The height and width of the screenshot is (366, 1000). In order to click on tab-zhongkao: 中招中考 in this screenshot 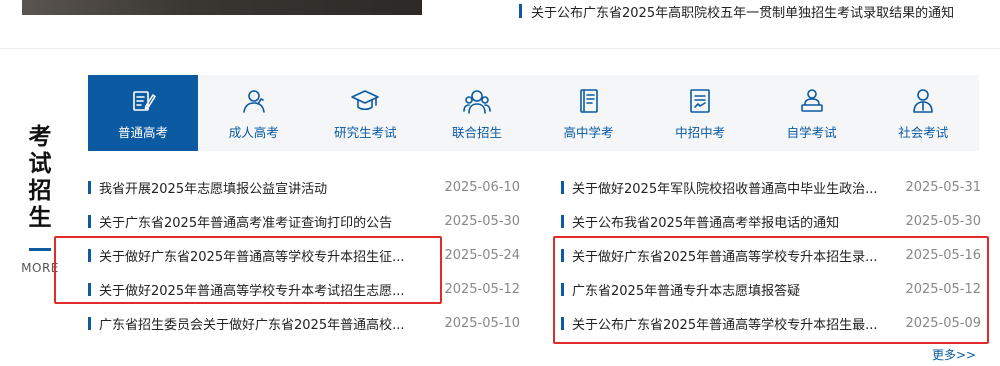, I will do `click(700, 113)`.